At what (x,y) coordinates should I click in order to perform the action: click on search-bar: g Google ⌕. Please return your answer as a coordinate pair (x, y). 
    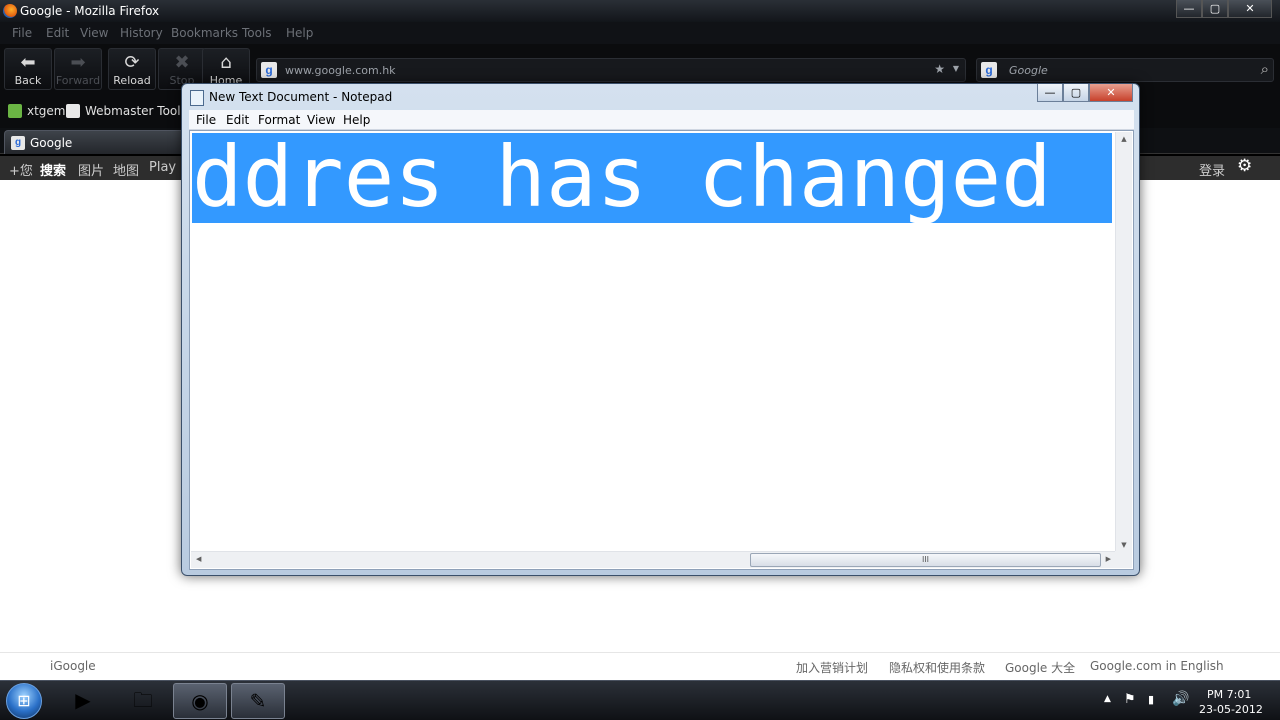
    Looking at the image, I should click on (1125, 70).